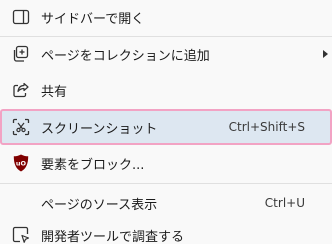 This screenshot has height=244, width=332. What do you see at coordinates (93, 19) in the screenshot?
I see `menu-item-label: サイドバーで開く` at bounding box center [93, 19].